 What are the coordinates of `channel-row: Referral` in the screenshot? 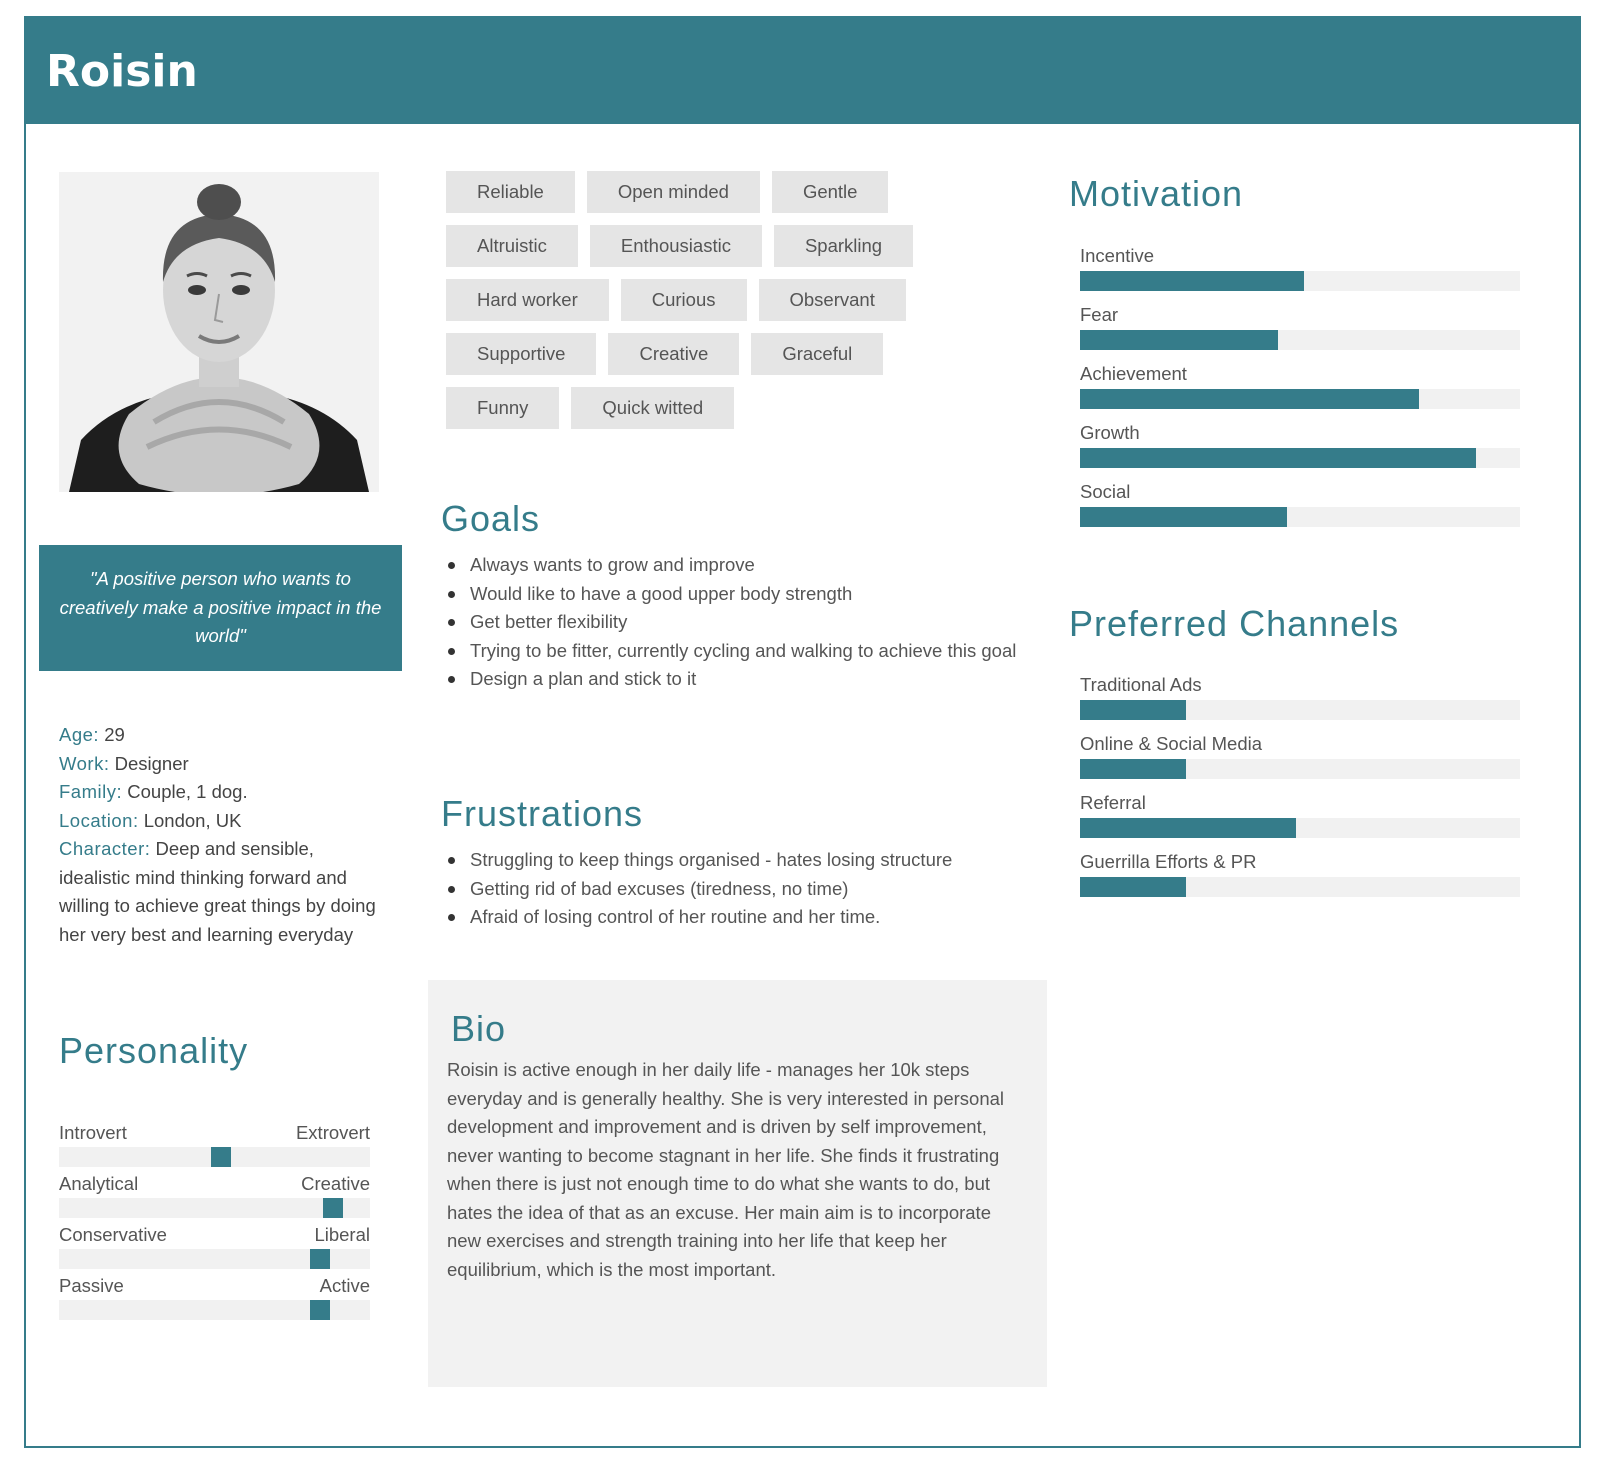 It's located at (1300, 821).